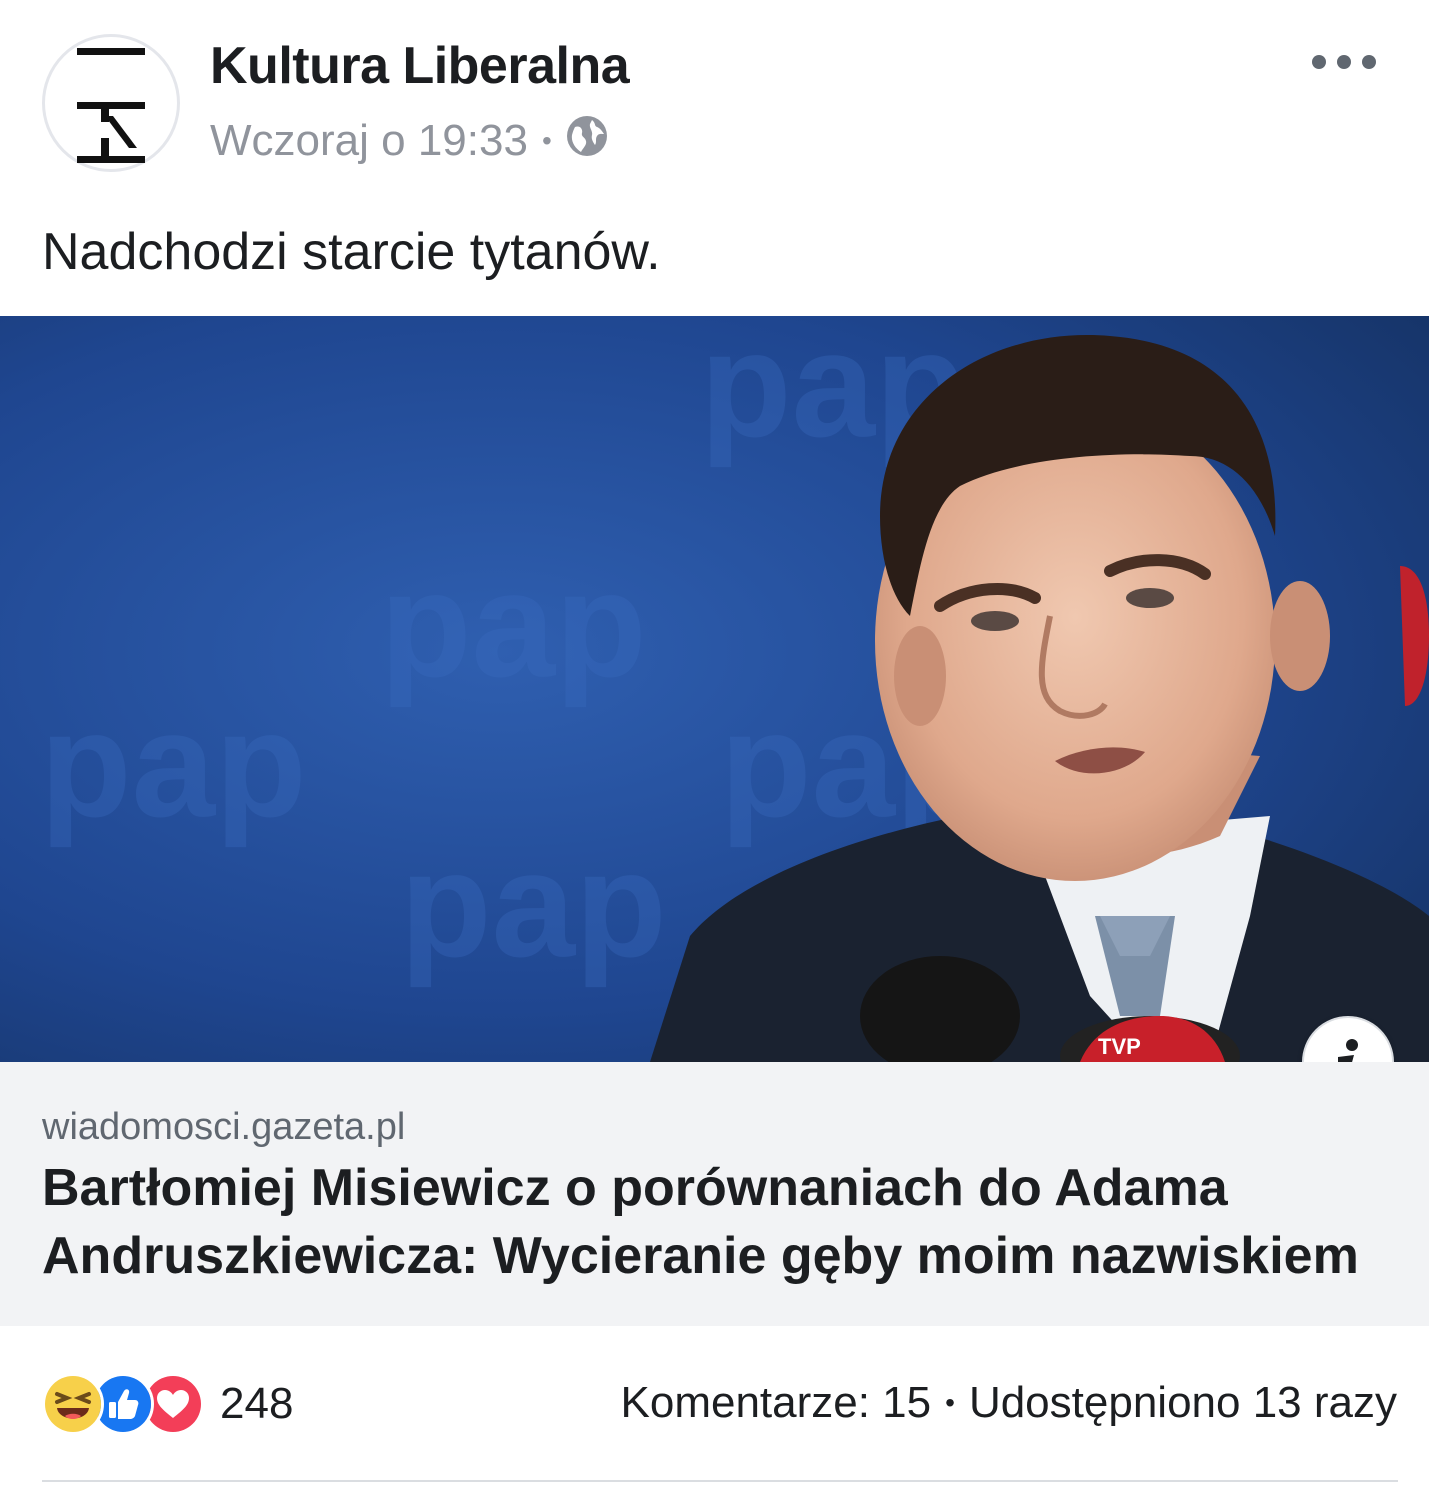  I want to click on more-options-button, so click(1344, 62).